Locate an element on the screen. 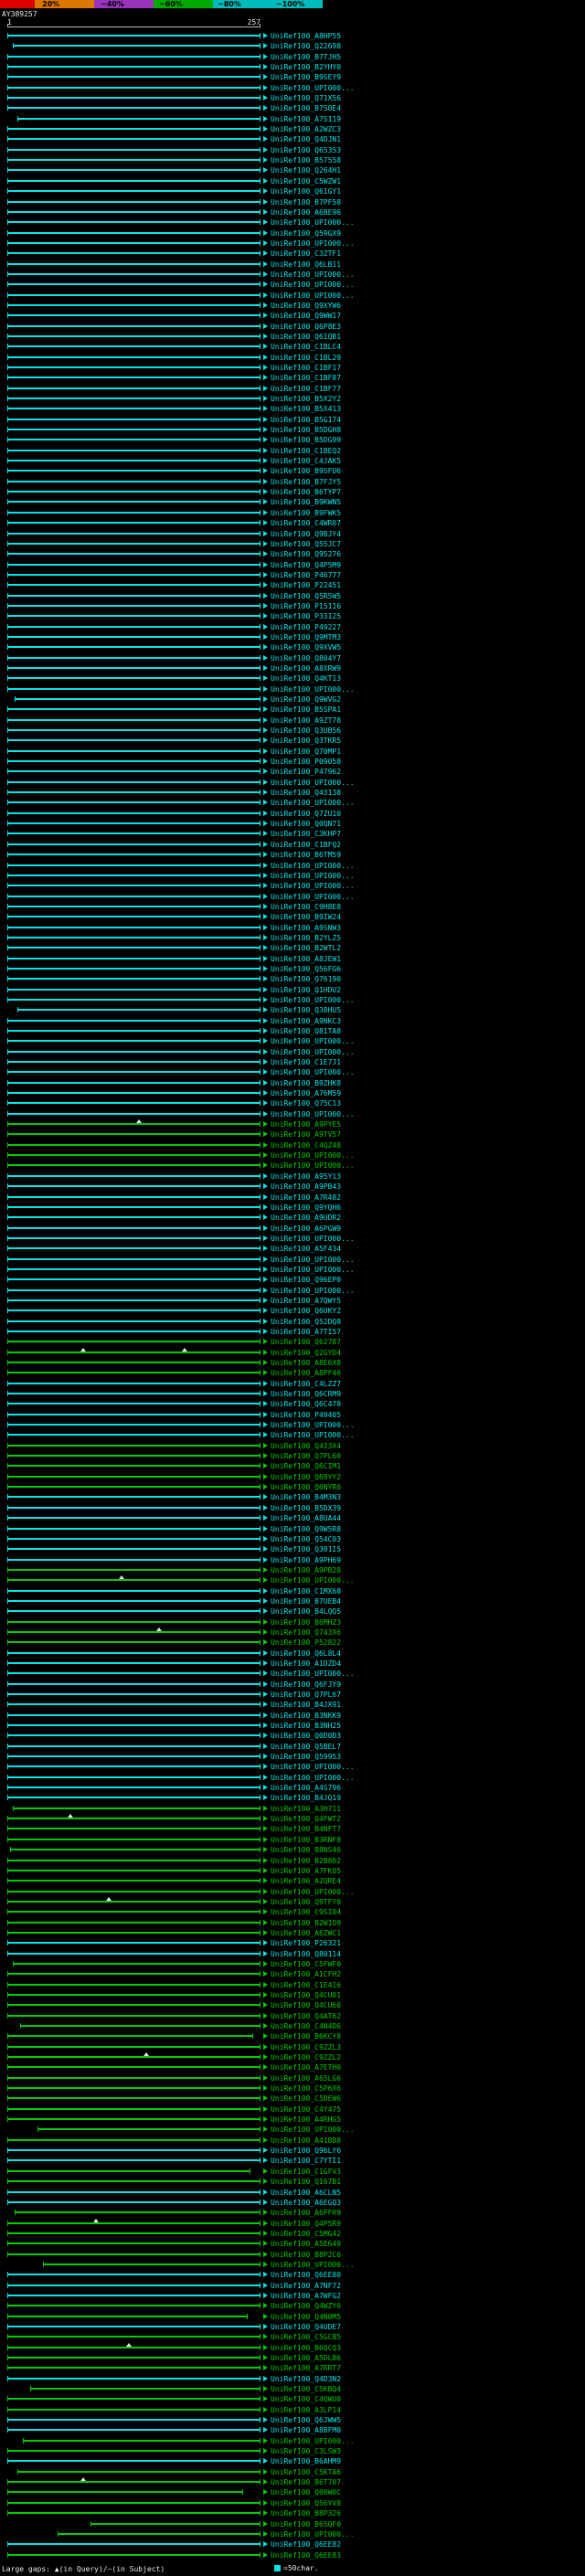 The image size is (585, 2576). hit-row: UniRef100_C5WZW1 is located at coordinates (293, 181).